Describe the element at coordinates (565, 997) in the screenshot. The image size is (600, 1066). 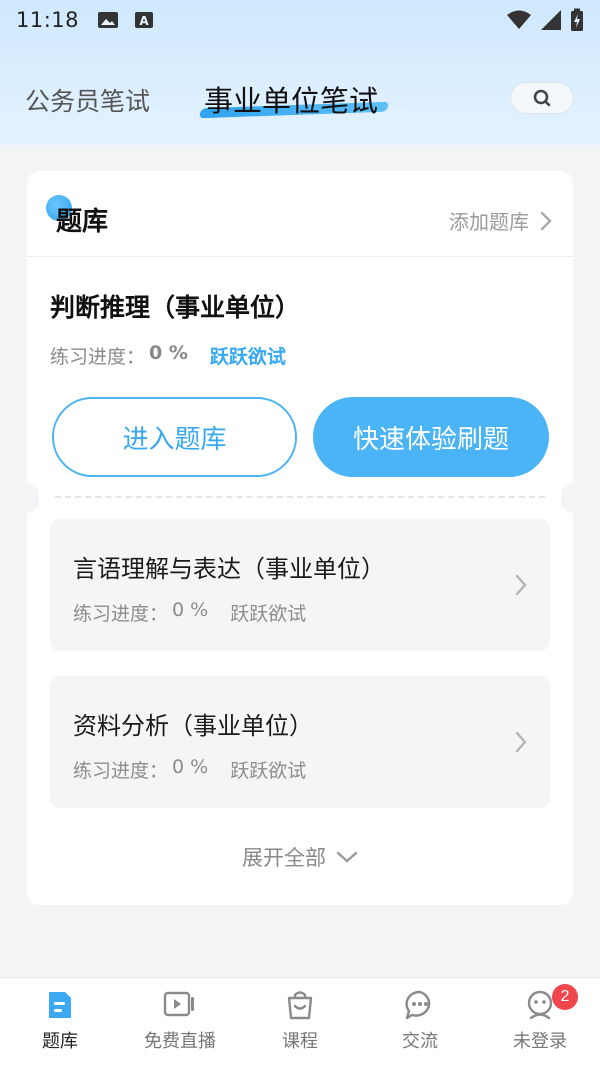
I see `notification-badge: 2` at that location.